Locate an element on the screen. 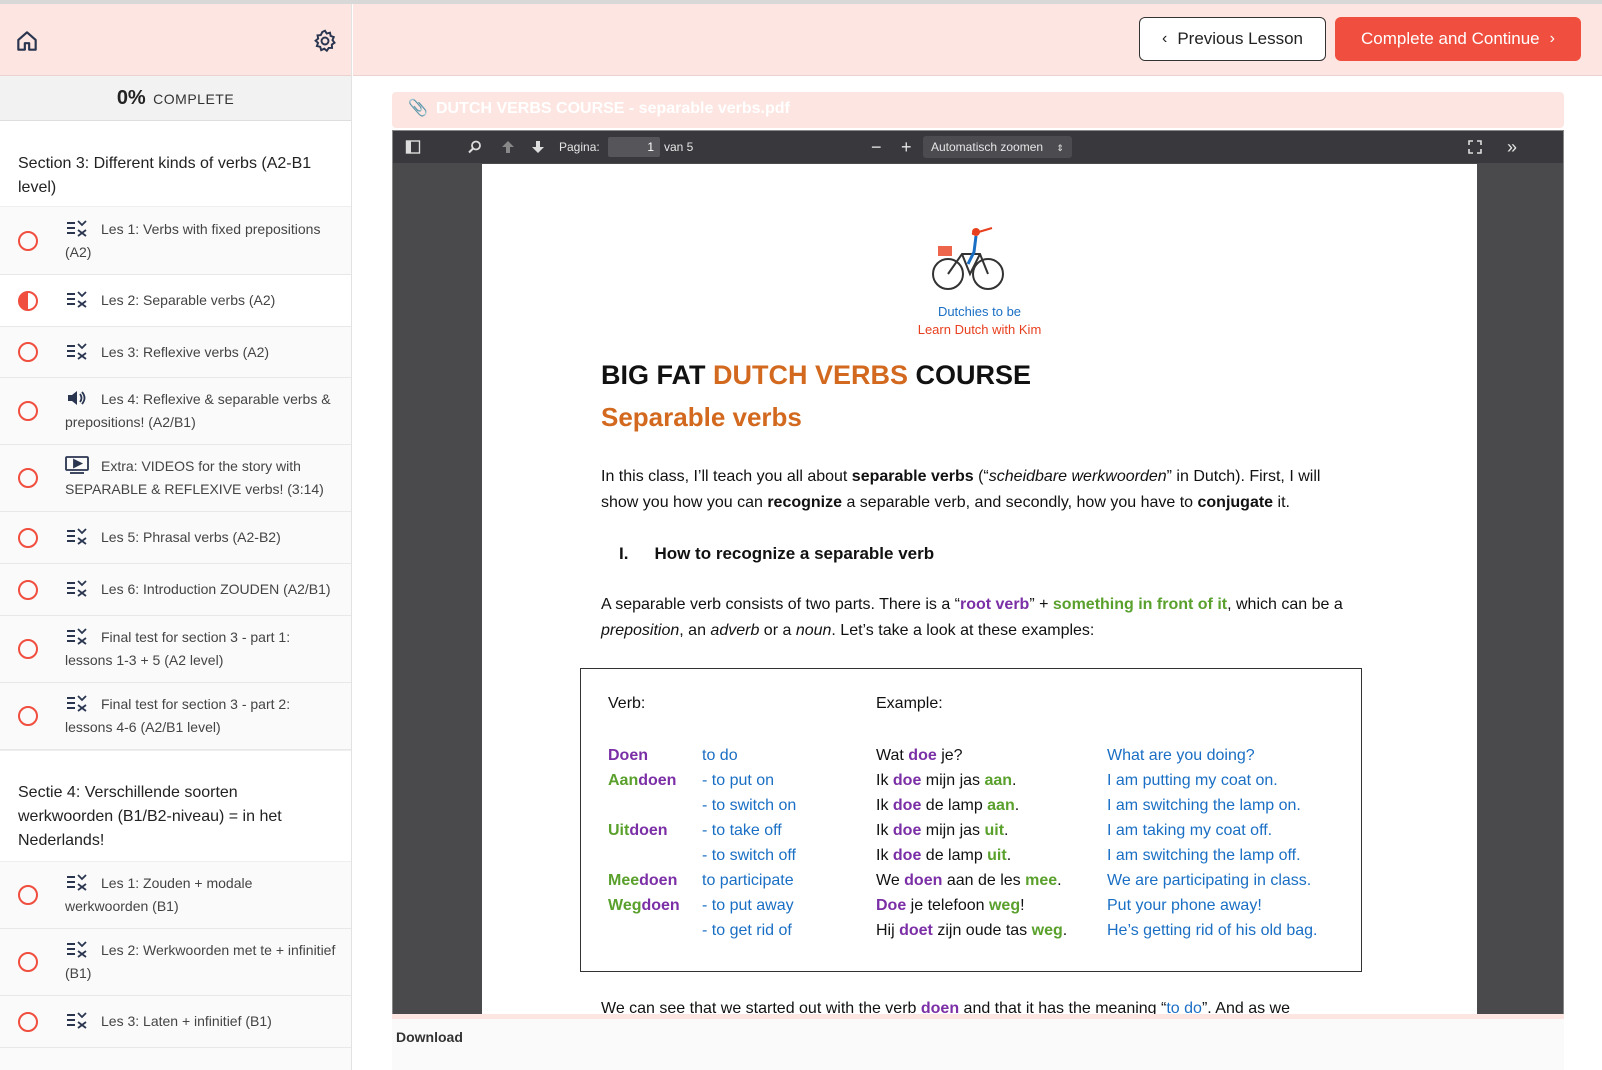  zoom-out-icon: − is located at coordinates (876, 147).